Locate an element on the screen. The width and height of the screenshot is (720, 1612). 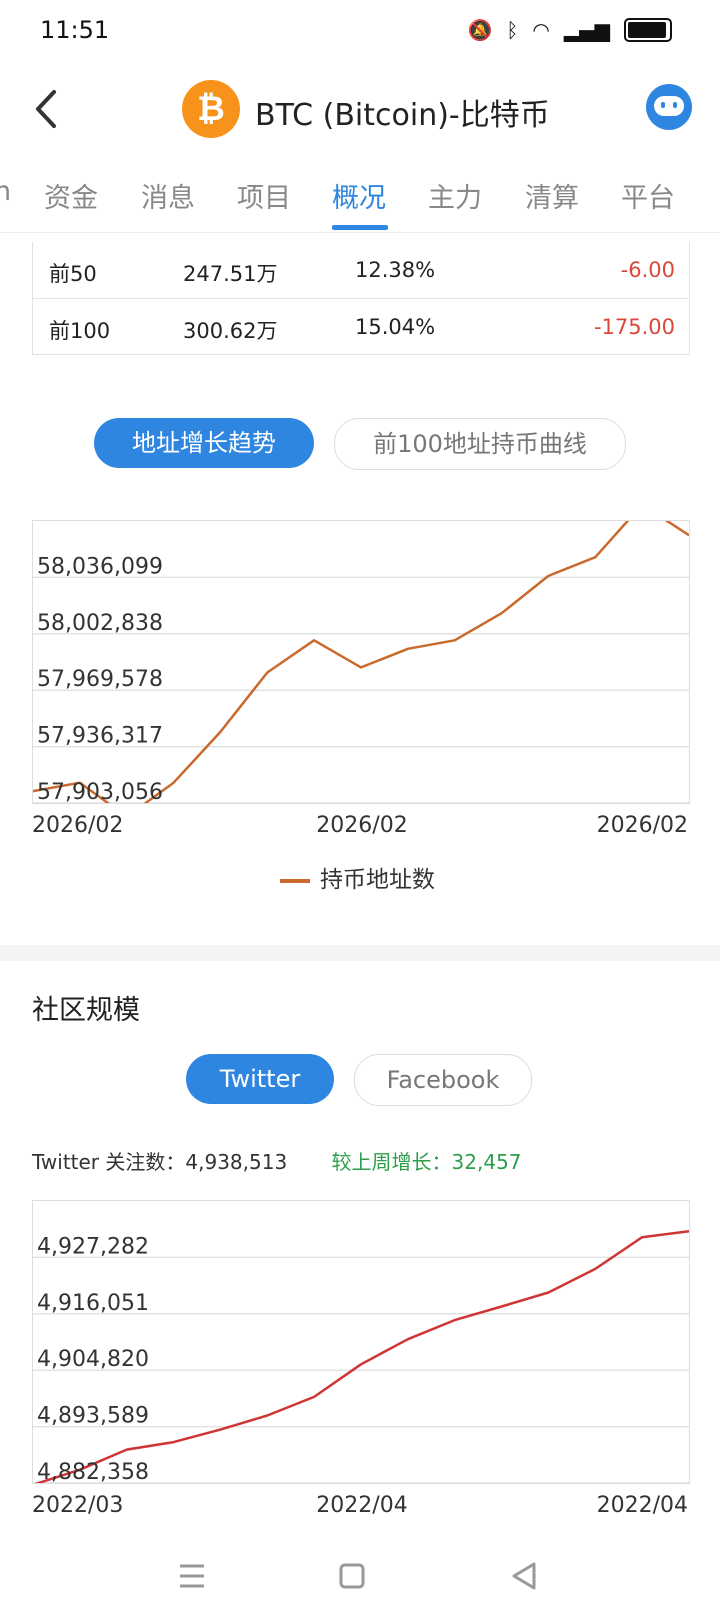
back-arrow-icon is located at coordinates (48, 109).